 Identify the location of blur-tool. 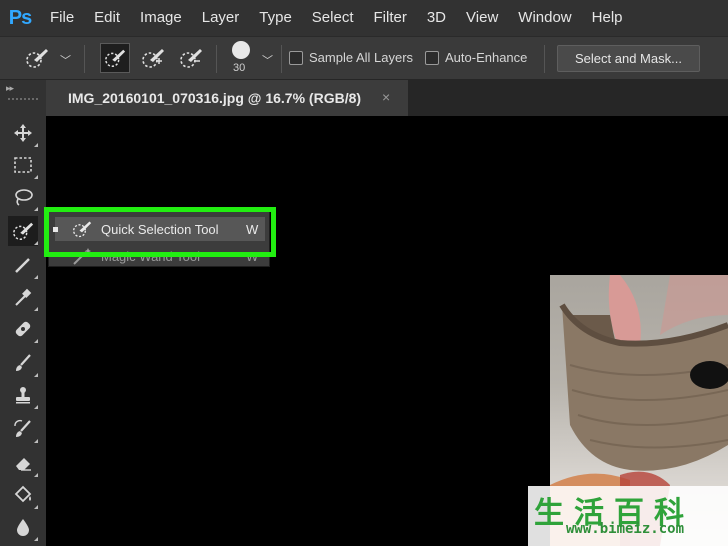
(23, 527).